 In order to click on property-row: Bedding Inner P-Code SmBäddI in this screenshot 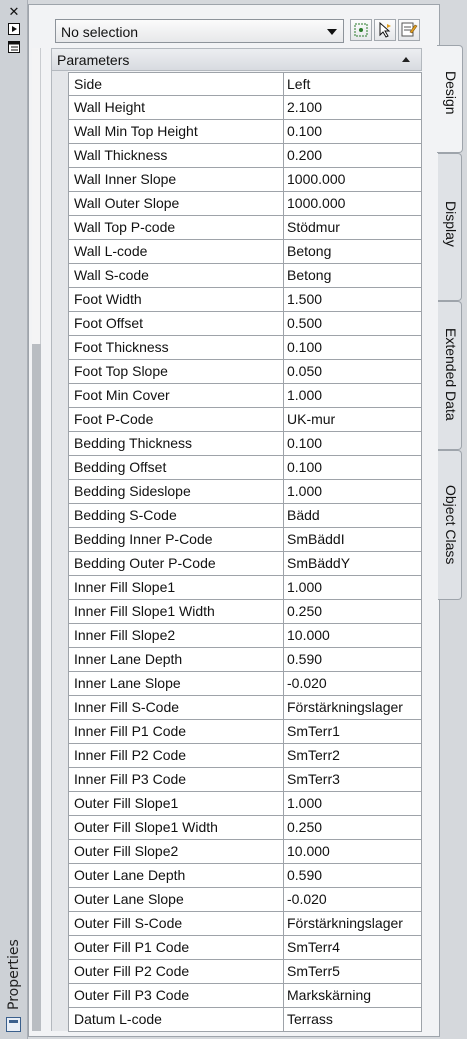, I will do `click(245, 540)`.